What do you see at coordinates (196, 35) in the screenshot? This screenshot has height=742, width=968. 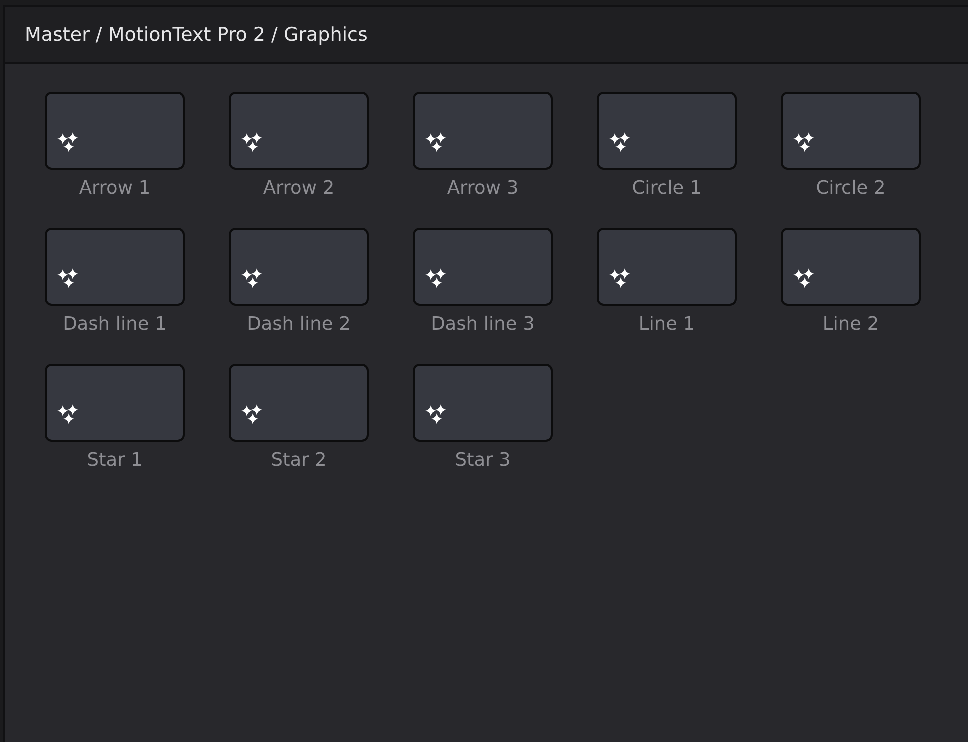 I see `breadcrumb-title: Master / MotionText Pro 2 / Graphics` at bounding box center [196, 35].